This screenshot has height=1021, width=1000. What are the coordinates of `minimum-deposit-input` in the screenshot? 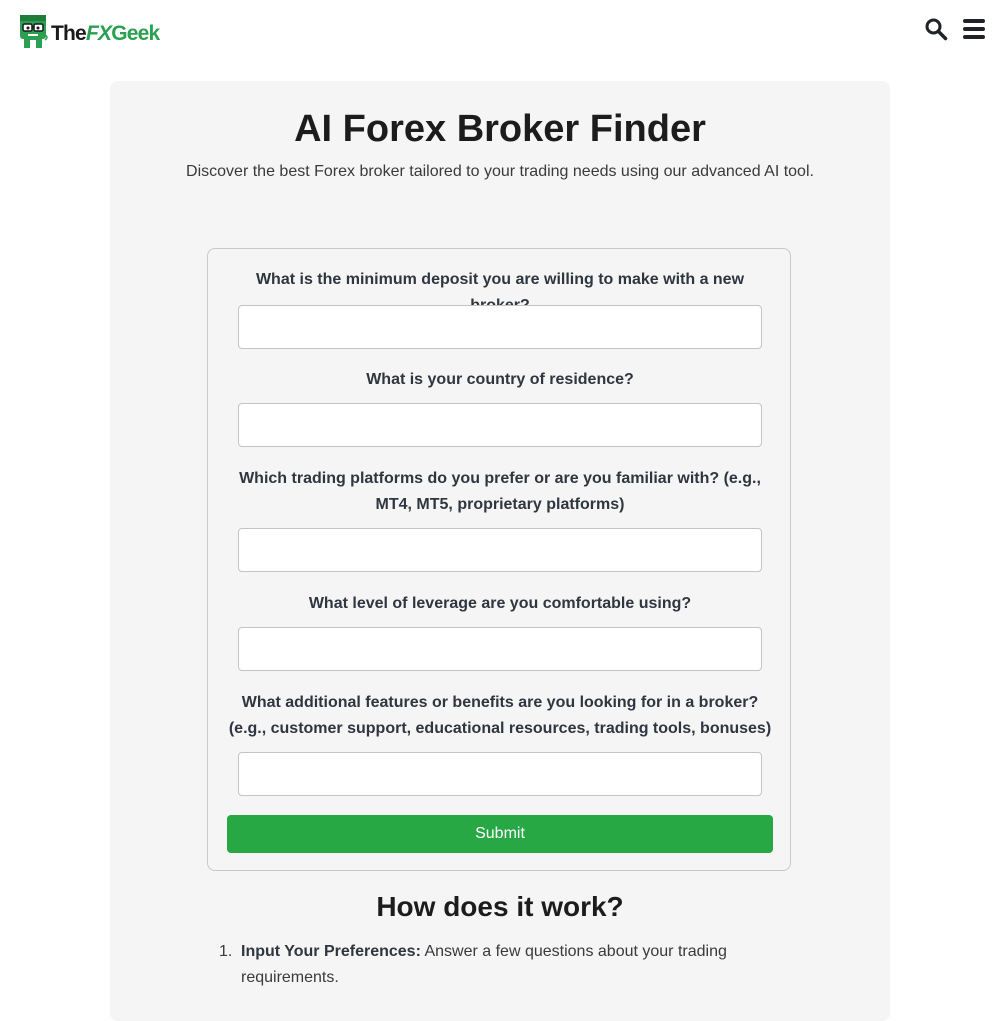 It's located at (500, 327).